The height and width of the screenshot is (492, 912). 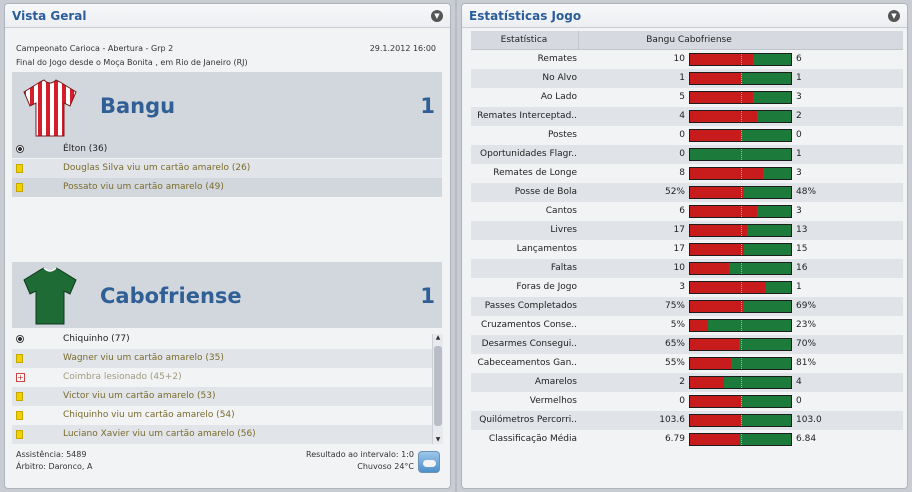 What do you see at coordinates (438, 386) in the screenshot?
I see `scroll-thumb` at bounding box center [438, 386].